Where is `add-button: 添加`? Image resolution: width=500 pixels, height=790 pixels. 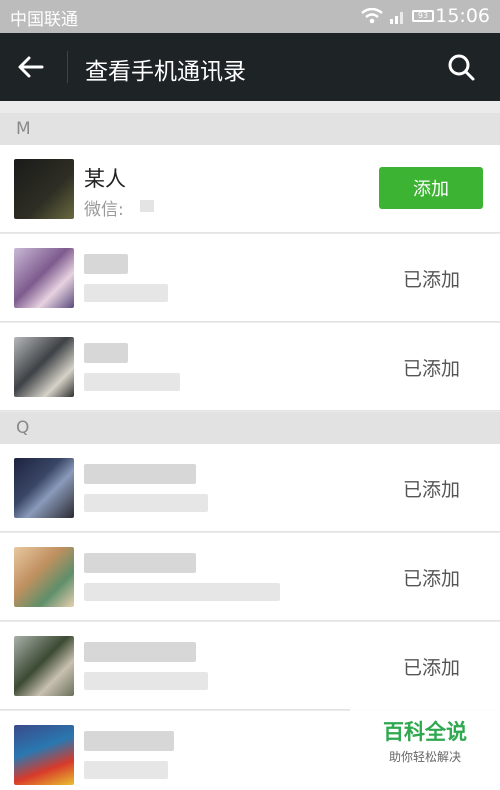 add-button: 添加 is located at coordinates (431, 188).